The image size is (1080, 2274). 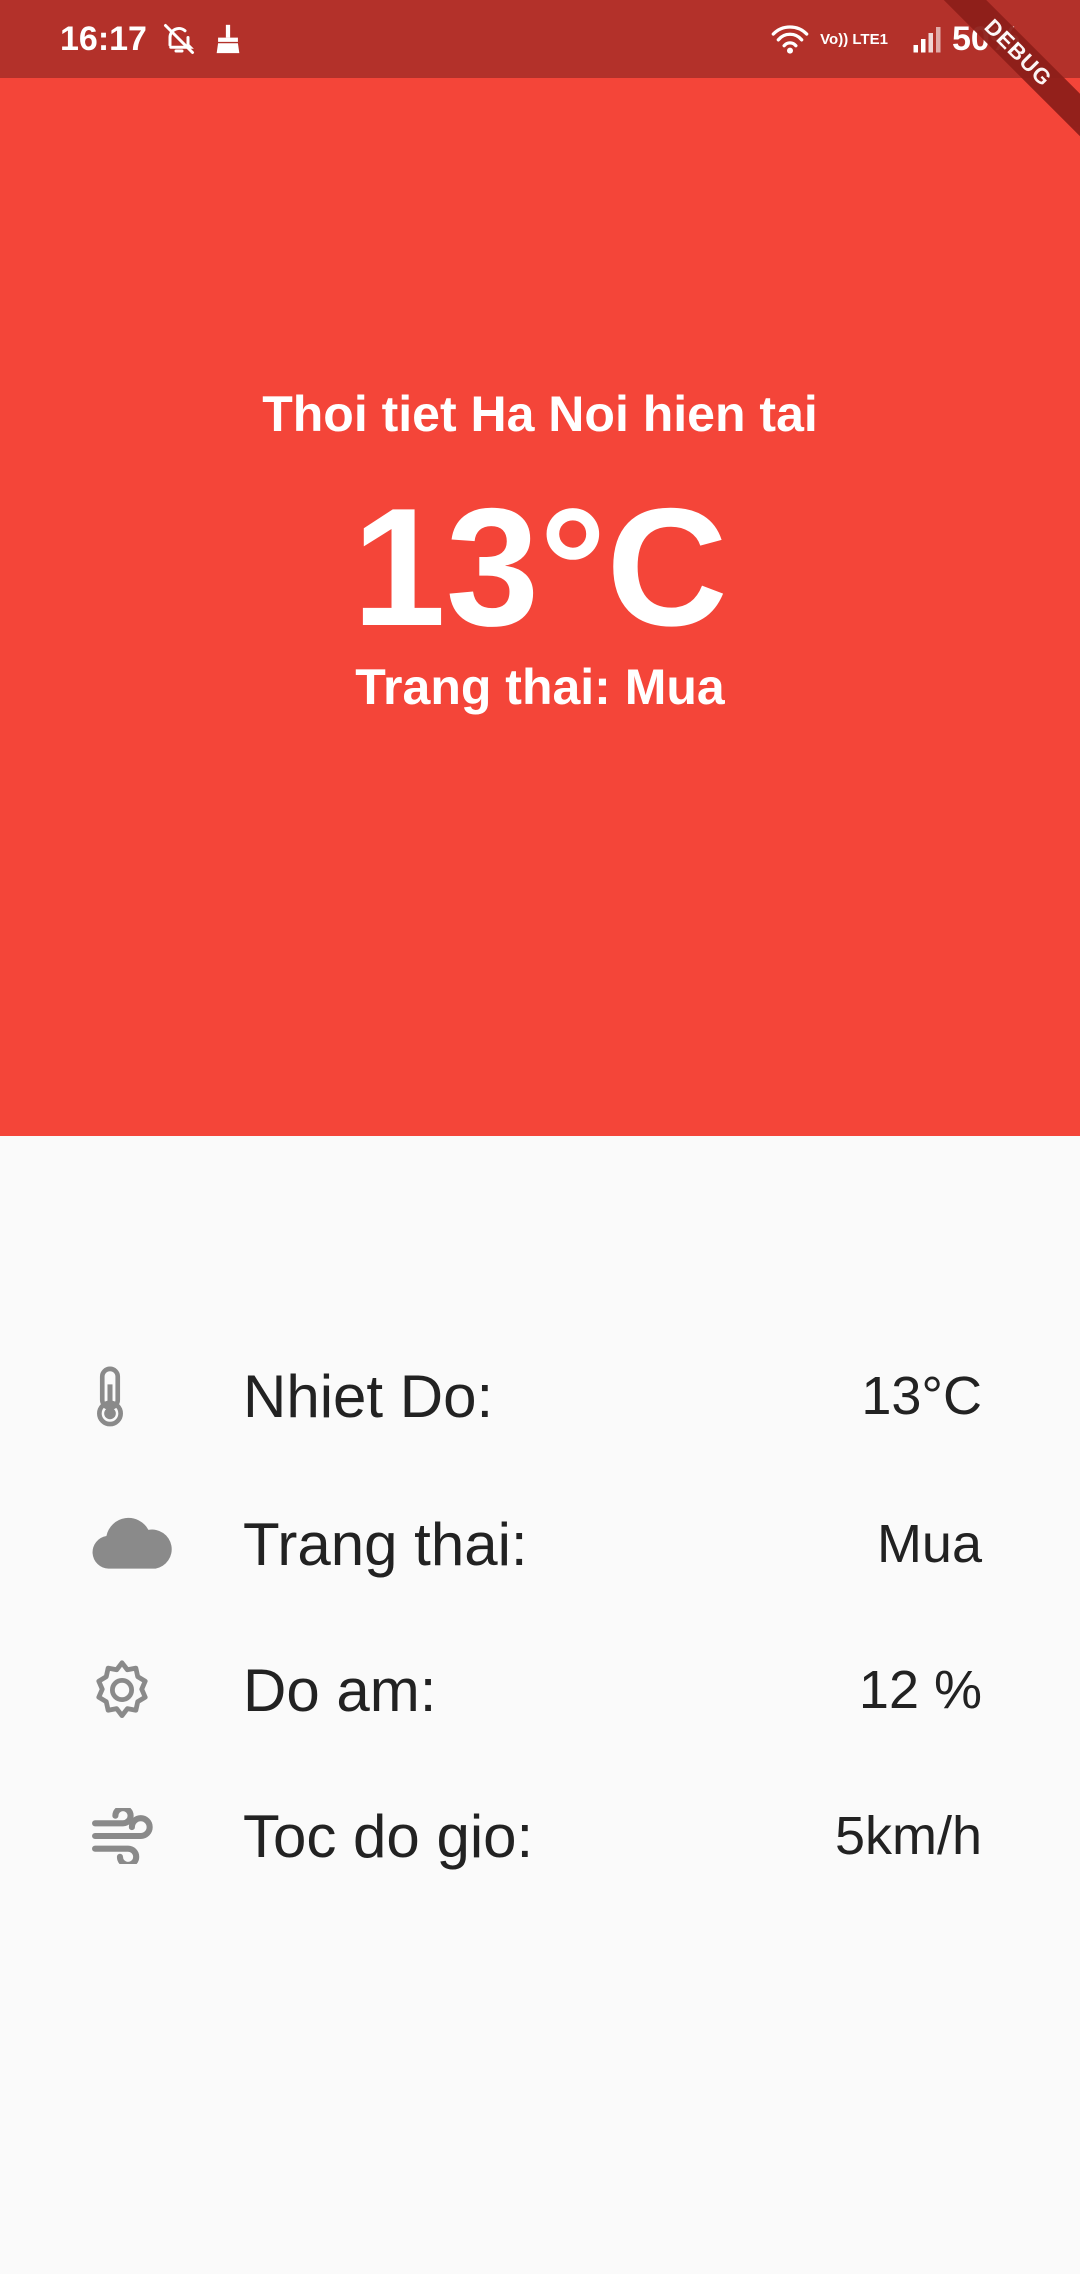 I want to click on detail-row-wind: Toc do gio: 5km/h, so click(x=540, y=1836).